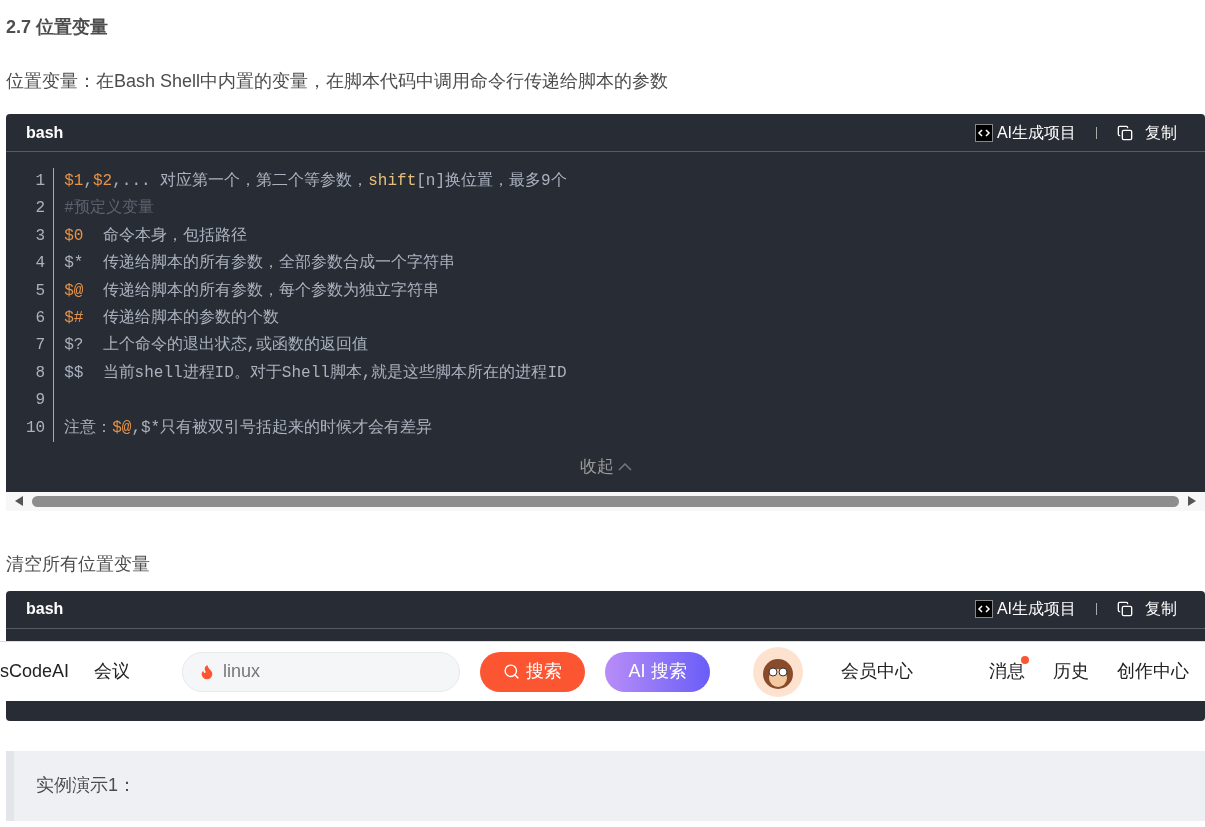  I want to click on code-token: $$ 当前shell进程ID。对于Shell脚本,就是这些脚本所在的进程ID, so click(315, 372).